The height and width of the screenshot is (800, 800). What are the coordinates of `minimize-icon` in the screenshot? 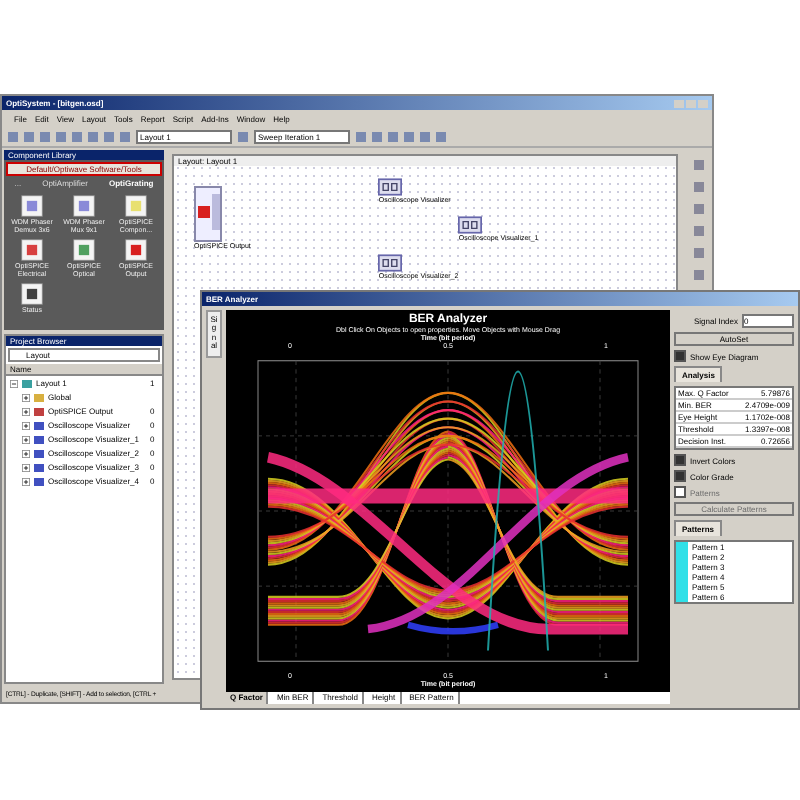 It's located at (679, 103).